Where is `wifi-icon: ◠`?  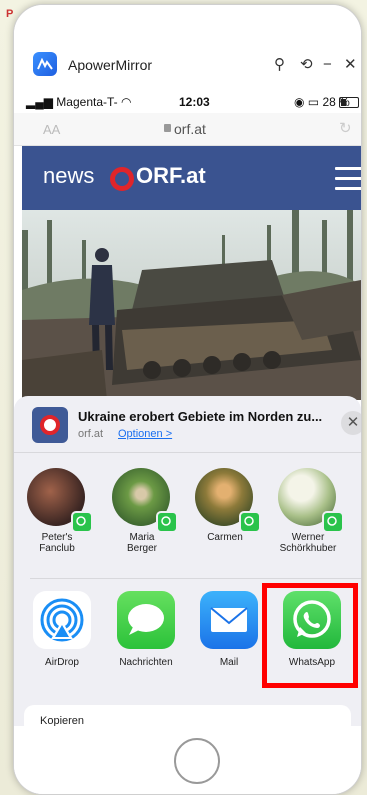 wifi-icon: ◠ is located at coordinates (124, 102).